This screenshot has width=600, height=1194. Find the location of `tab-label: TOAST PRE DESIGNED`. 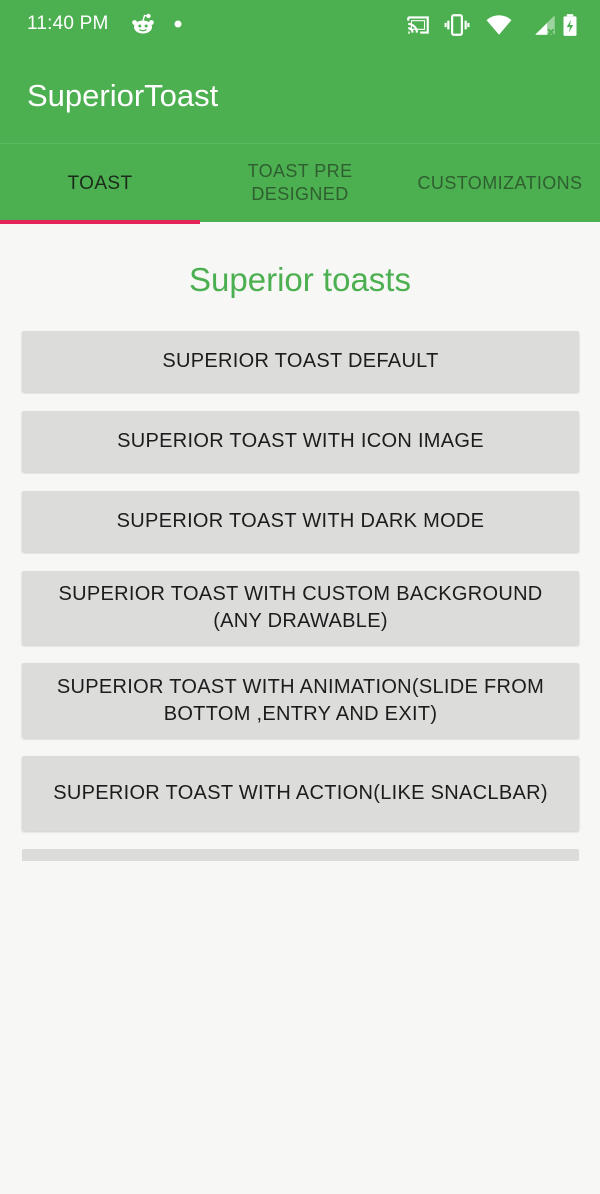

tab-label: TOAST PRE DESIGNED is located at coordinates (300, 182).